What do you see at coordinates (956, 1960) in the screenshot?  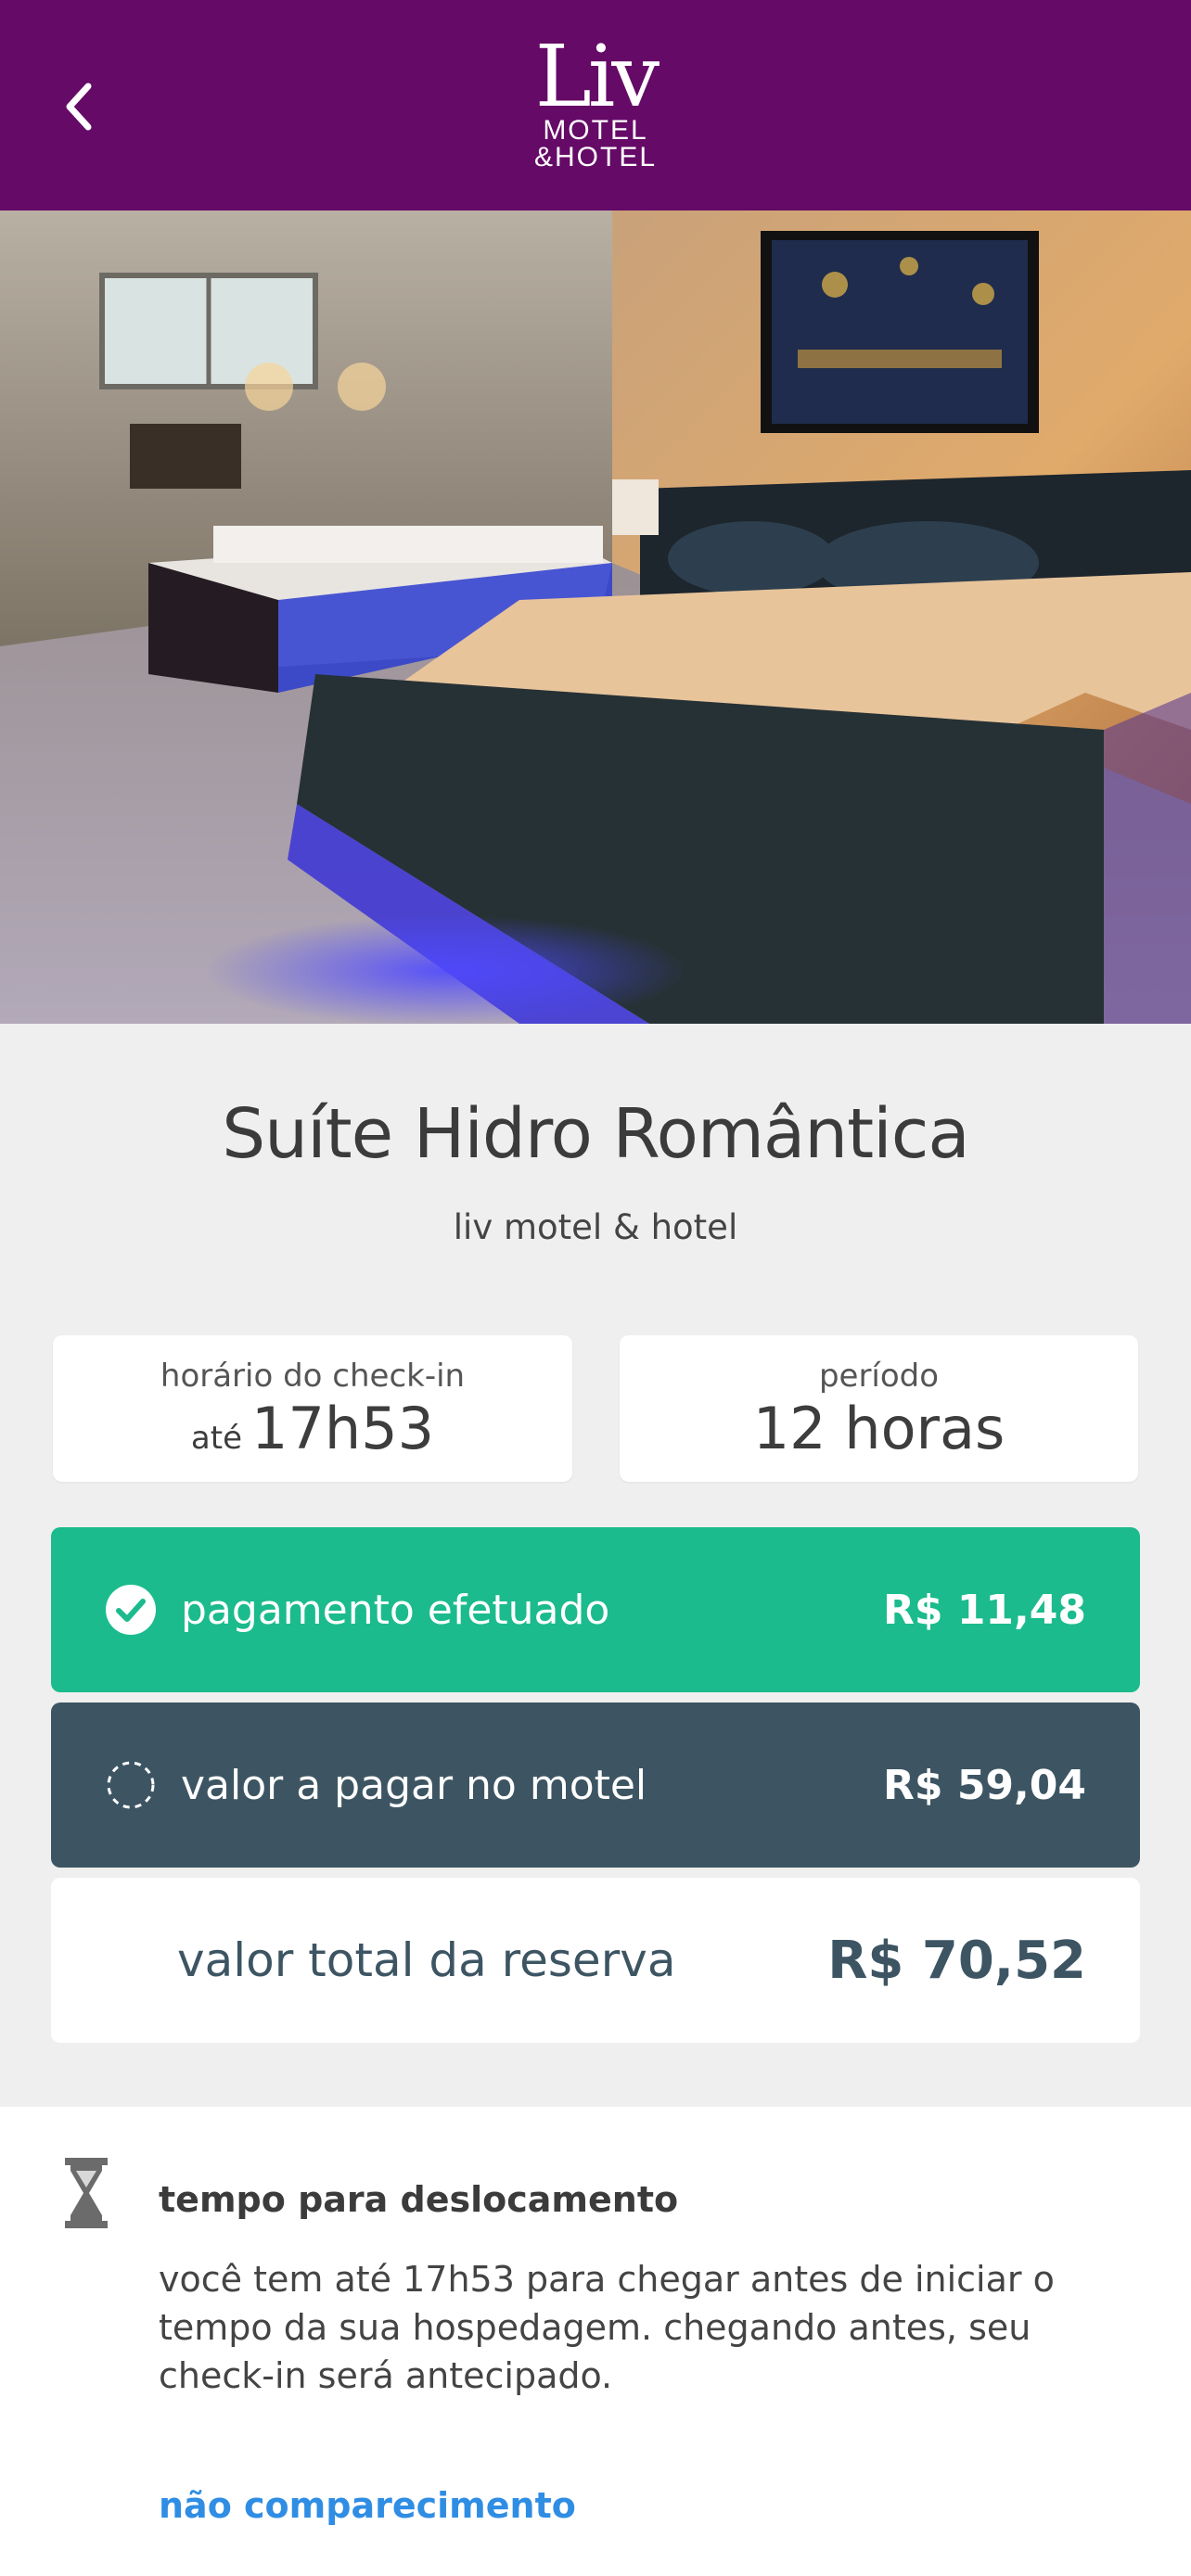 I see `payment-total-amount: R$ 70,52` at bounding box center [956, 1960].